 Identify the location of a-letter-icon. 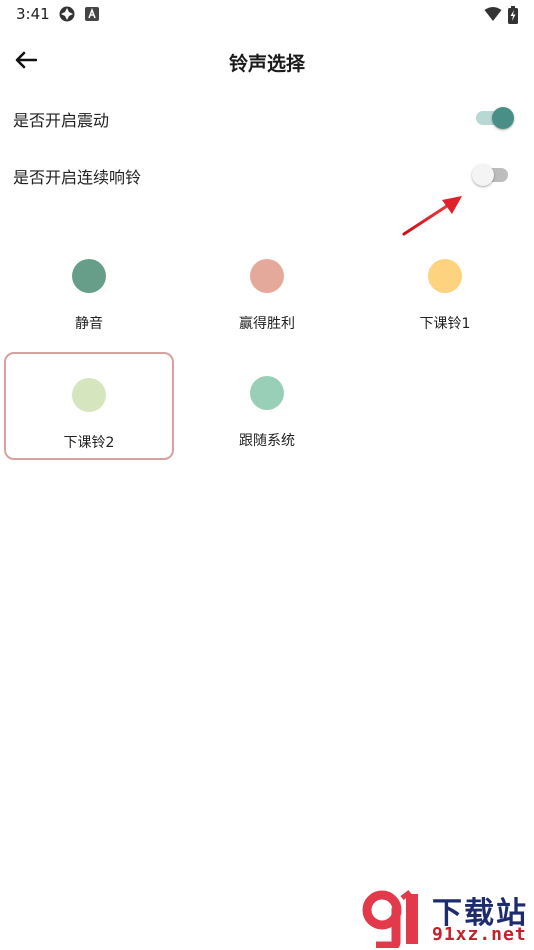
(92, 14).